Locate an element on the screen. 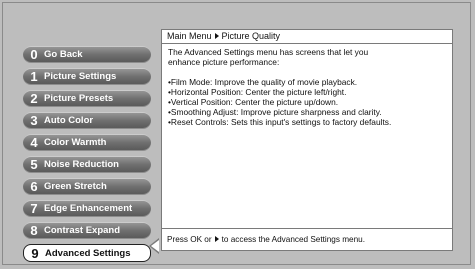  menu-item-picture-presets: 2 Picture Presets is located at coordinates (87, 98).